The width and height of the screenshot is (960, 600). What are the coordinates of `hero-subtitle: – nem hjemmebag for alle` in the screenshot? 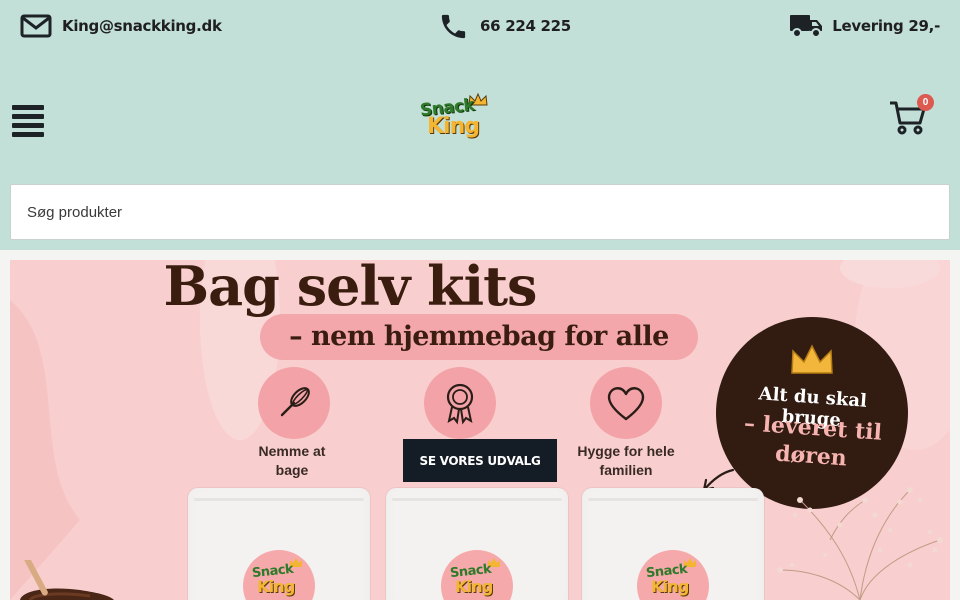 It's located at (479, 336).